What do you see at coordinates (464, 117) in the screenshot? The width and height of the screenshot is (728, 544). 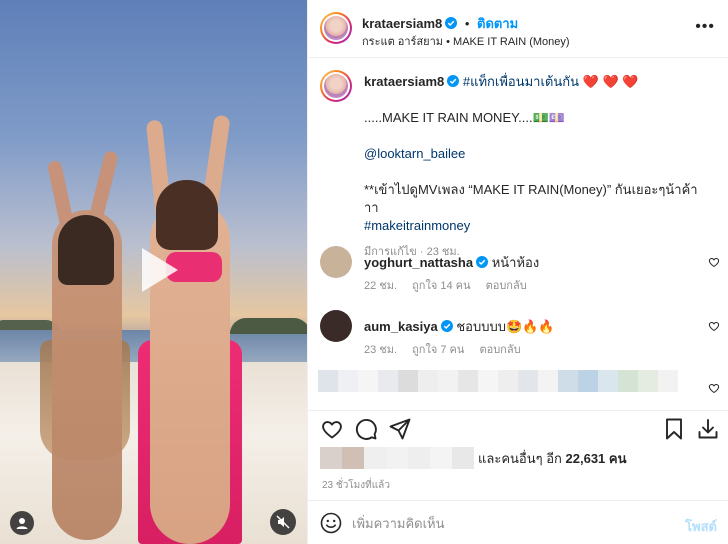 I see `caption-text: .....MAKE IT RAIN MONEY....💵💷` at bounding box center [464, 117].